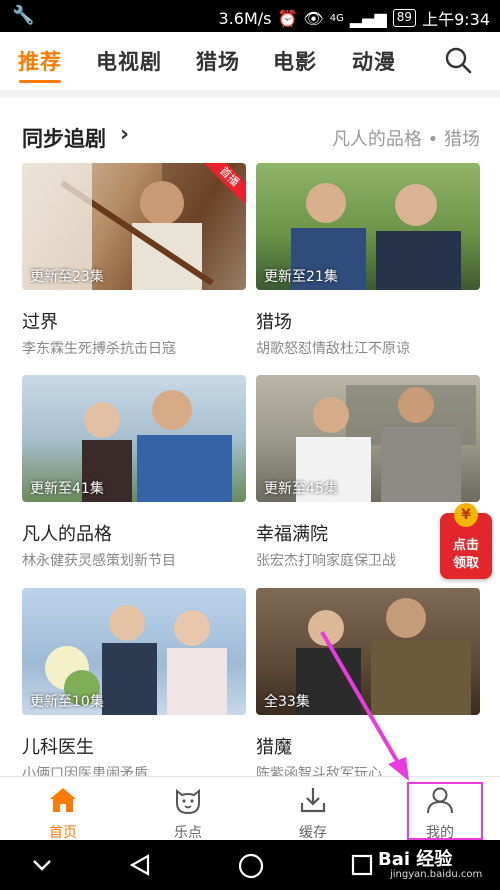 The height and width of the screenshot is (890, 500). Describe the element at coordinates (415, 859) in the screenshot. I see `watermark-logo: Bai 经验` at that location.